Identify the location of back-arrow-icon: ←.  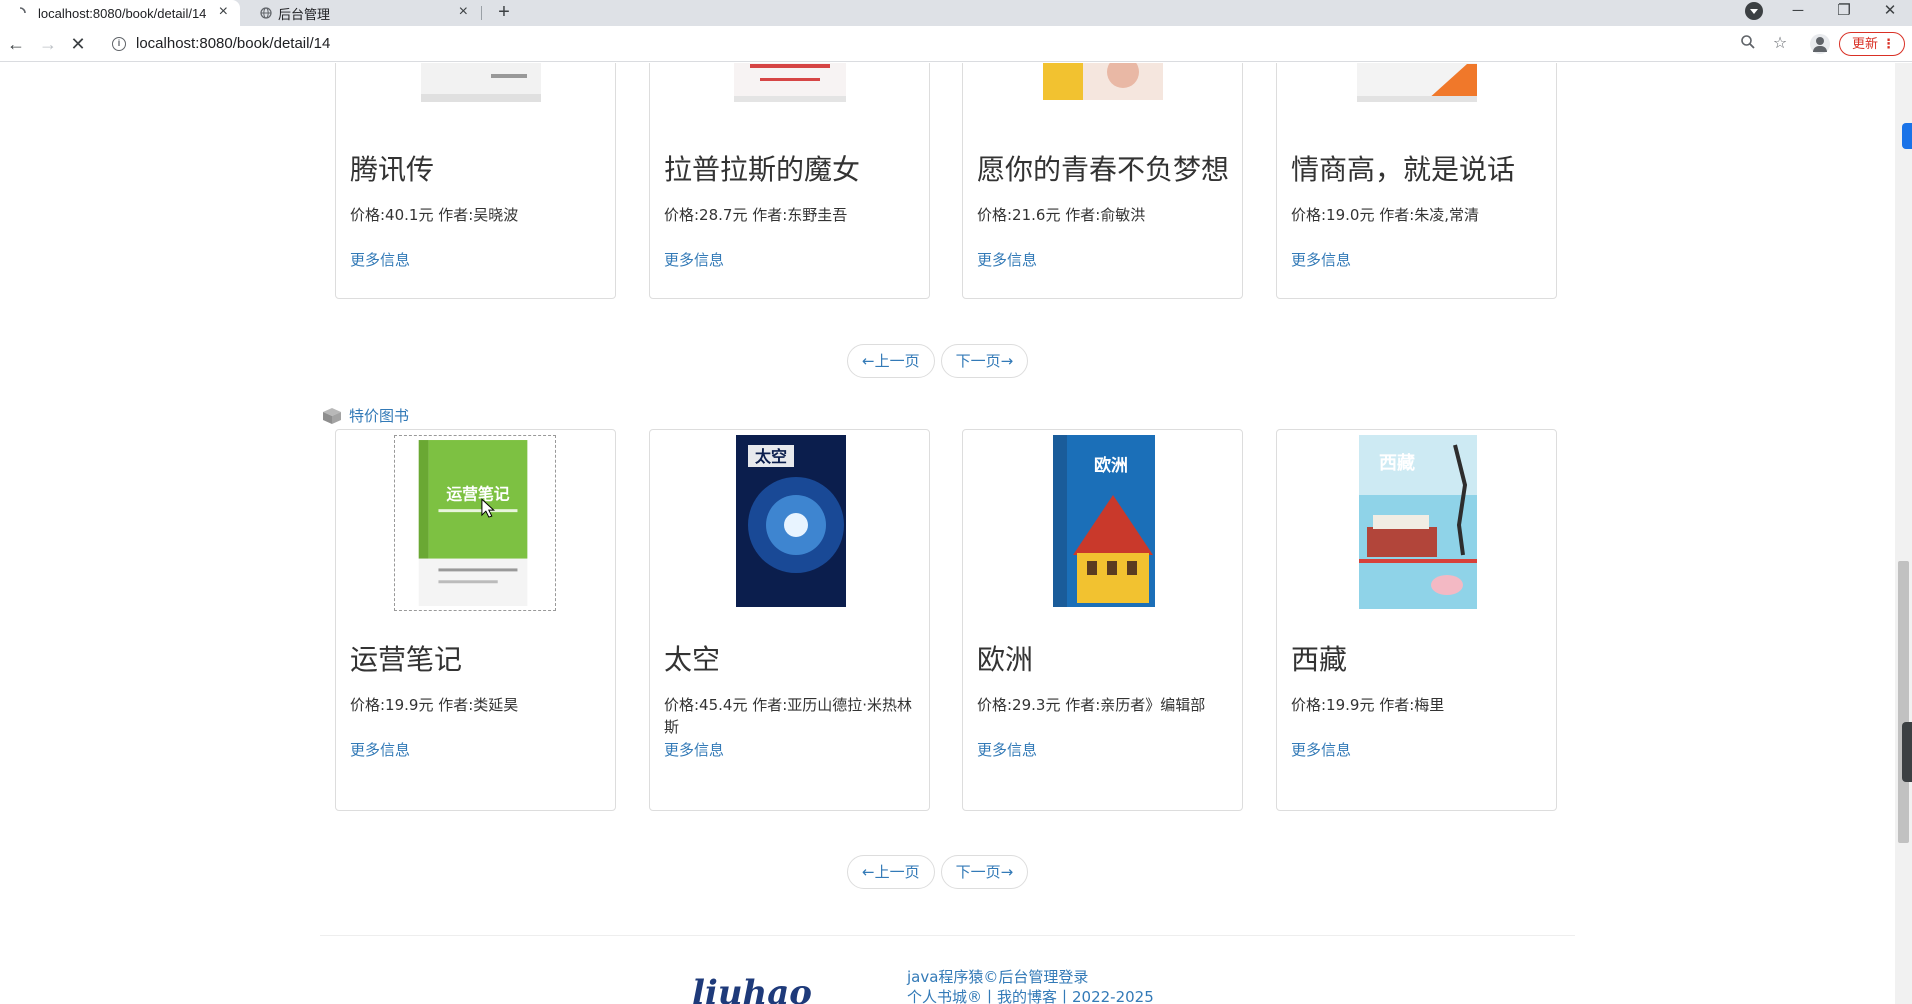
(16, 44).